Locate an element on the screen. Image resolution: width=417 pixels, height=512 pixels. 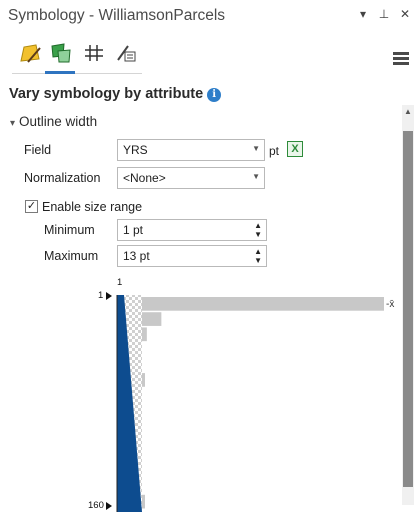
outline-width-section-header: ▾ Outline width is located at coordinates (53, 121).